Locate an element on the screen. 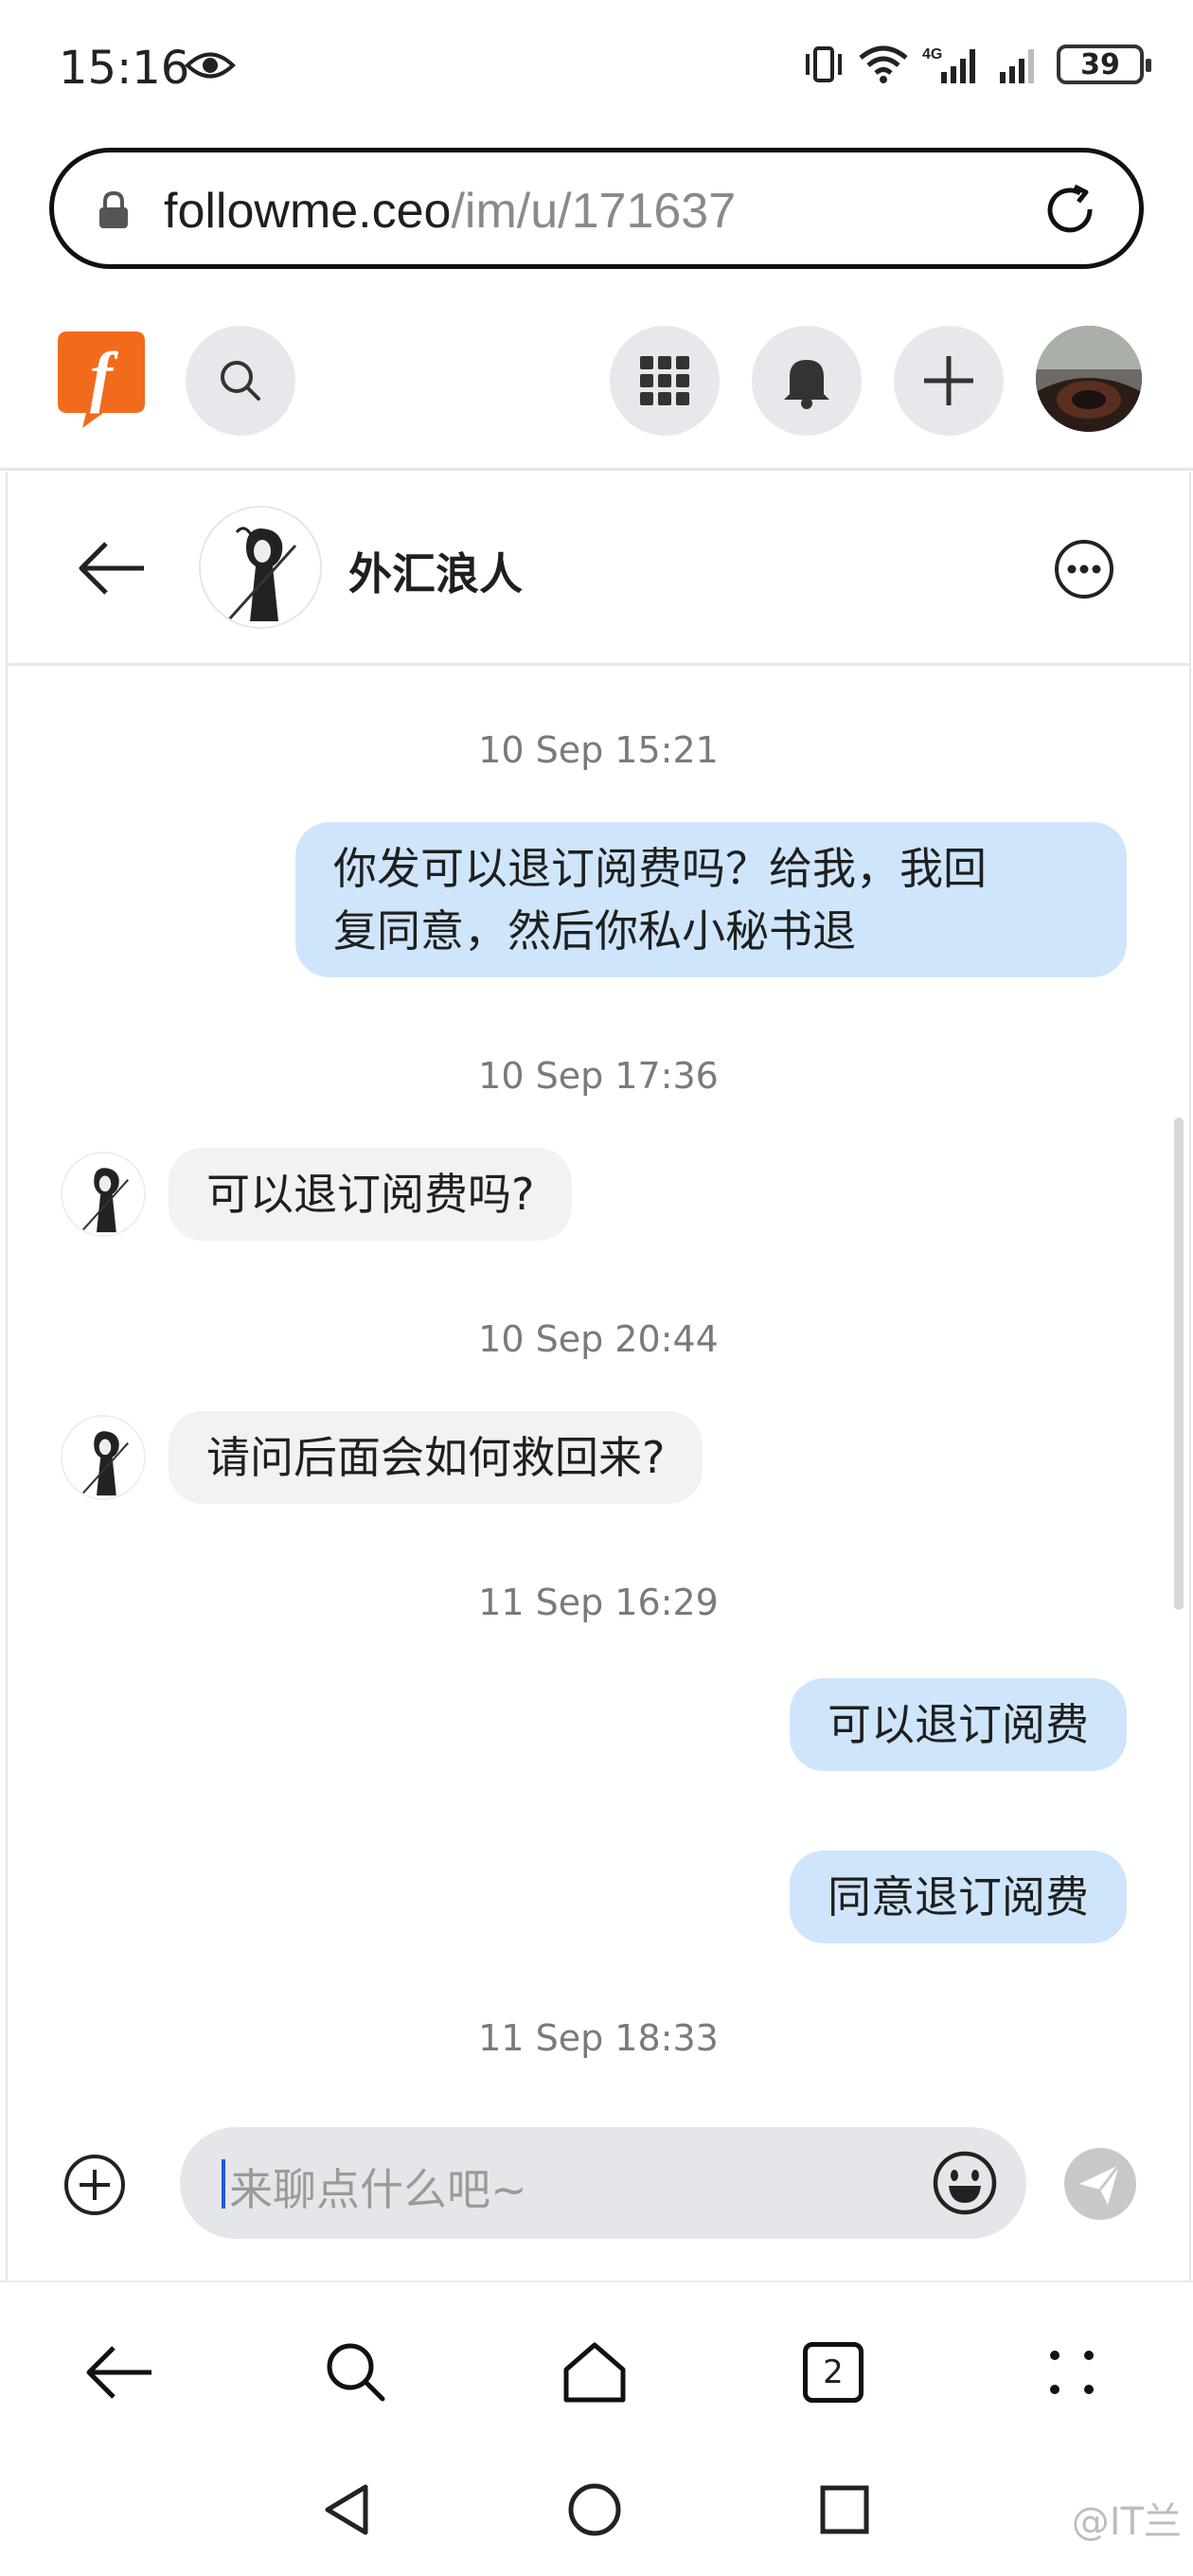 The width and height of the screenshot is (1193, 2576). nav-search-button is located at coordinates (240, 381).